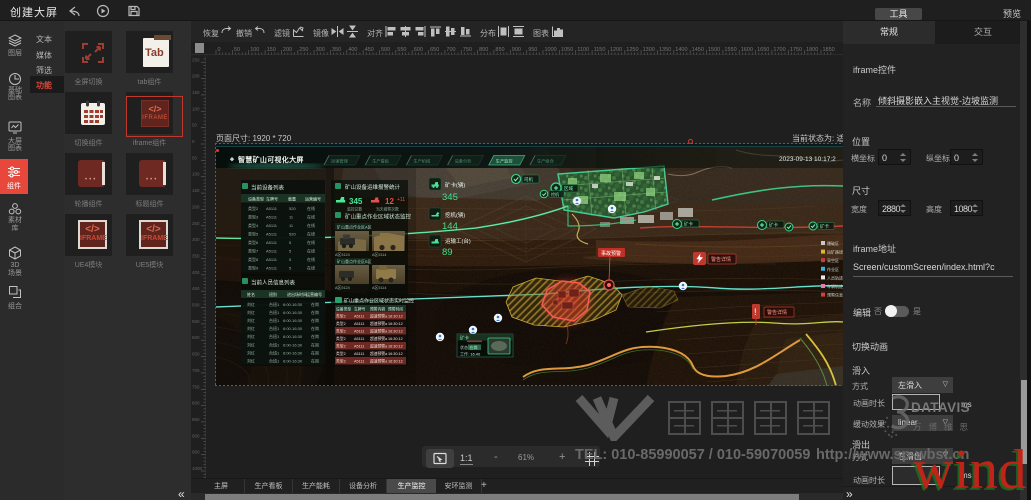  I want to click on svg-text: 类型7, so click(253, 251).